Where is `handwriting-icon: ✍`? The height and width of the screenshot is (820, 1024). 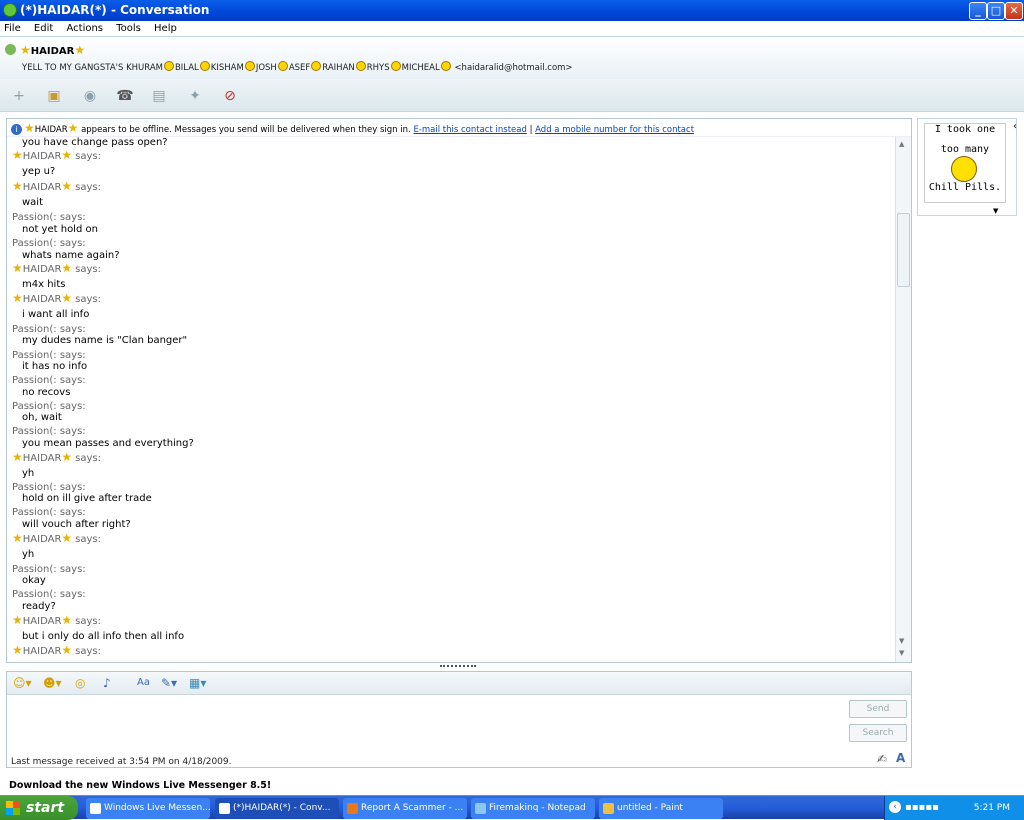
handwriting-icon: ✍ is located at coordinates (882, 759).